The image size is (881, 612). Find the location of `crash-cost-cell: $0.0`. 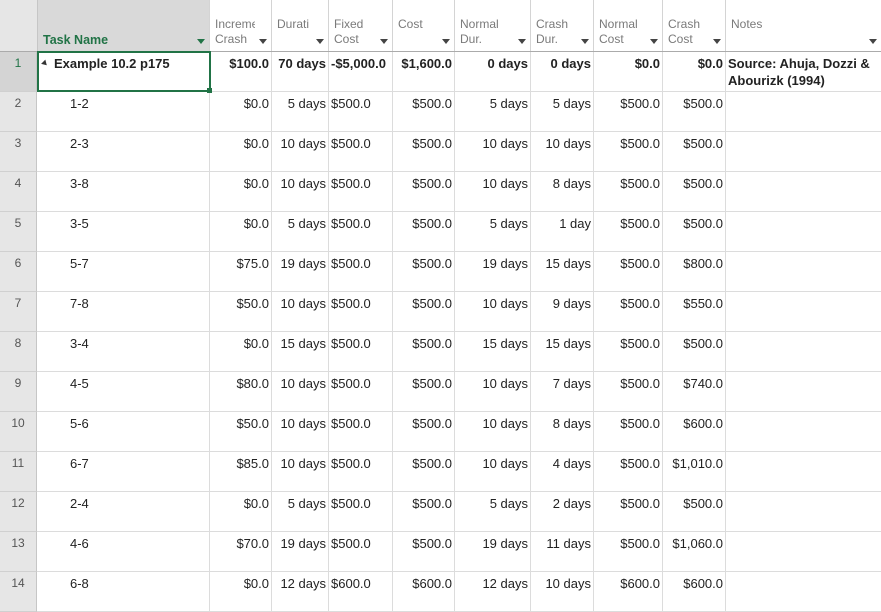

crash-cost-cell: $0.0 is located at coordinates (694, 72).